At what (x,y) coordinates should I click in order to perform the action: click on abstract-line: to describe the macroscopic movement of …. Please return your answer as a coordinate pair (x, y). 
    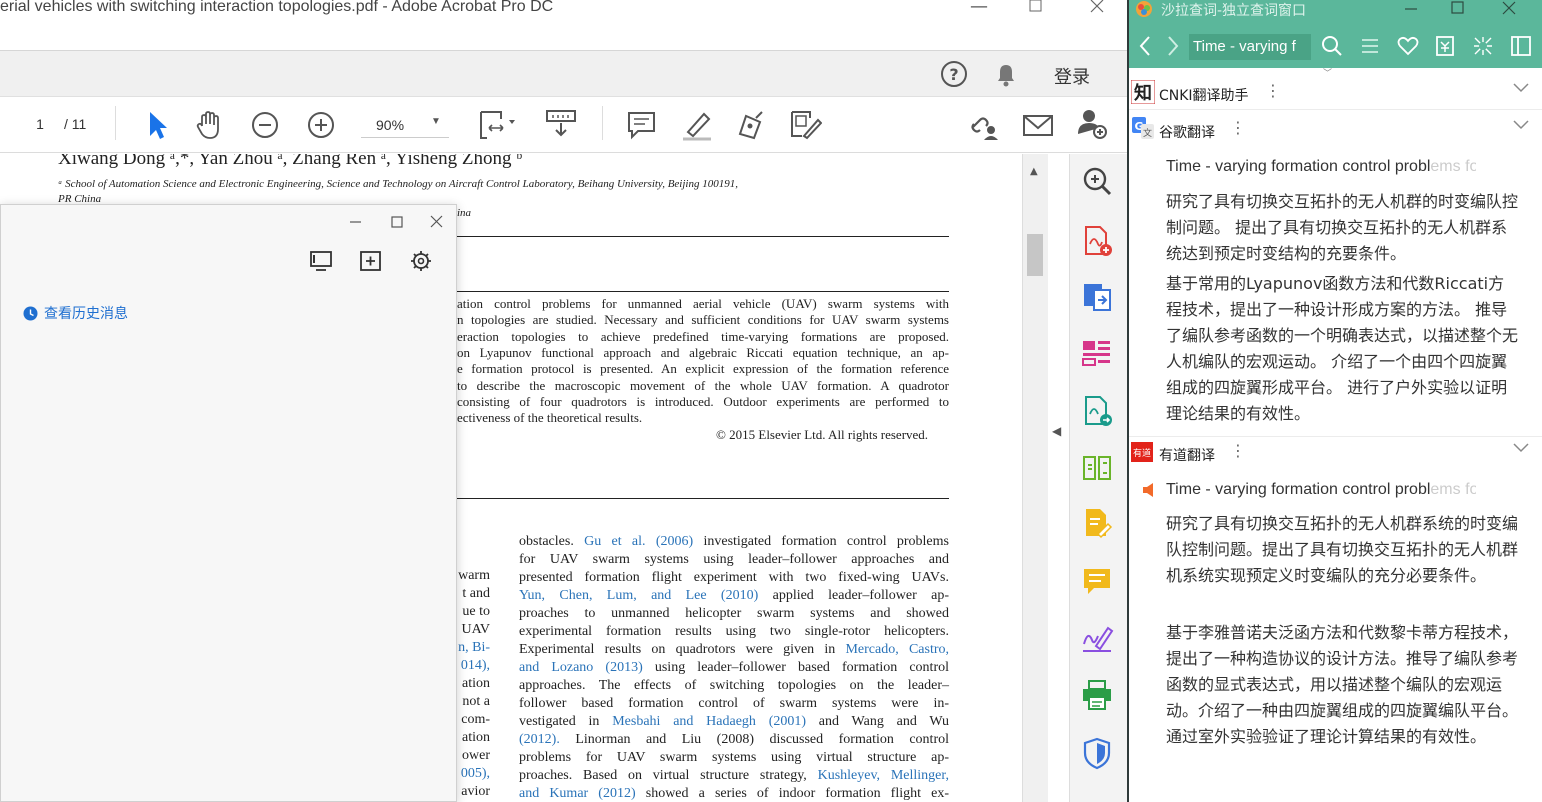
    Looking at the image, I should click on (703, 385).